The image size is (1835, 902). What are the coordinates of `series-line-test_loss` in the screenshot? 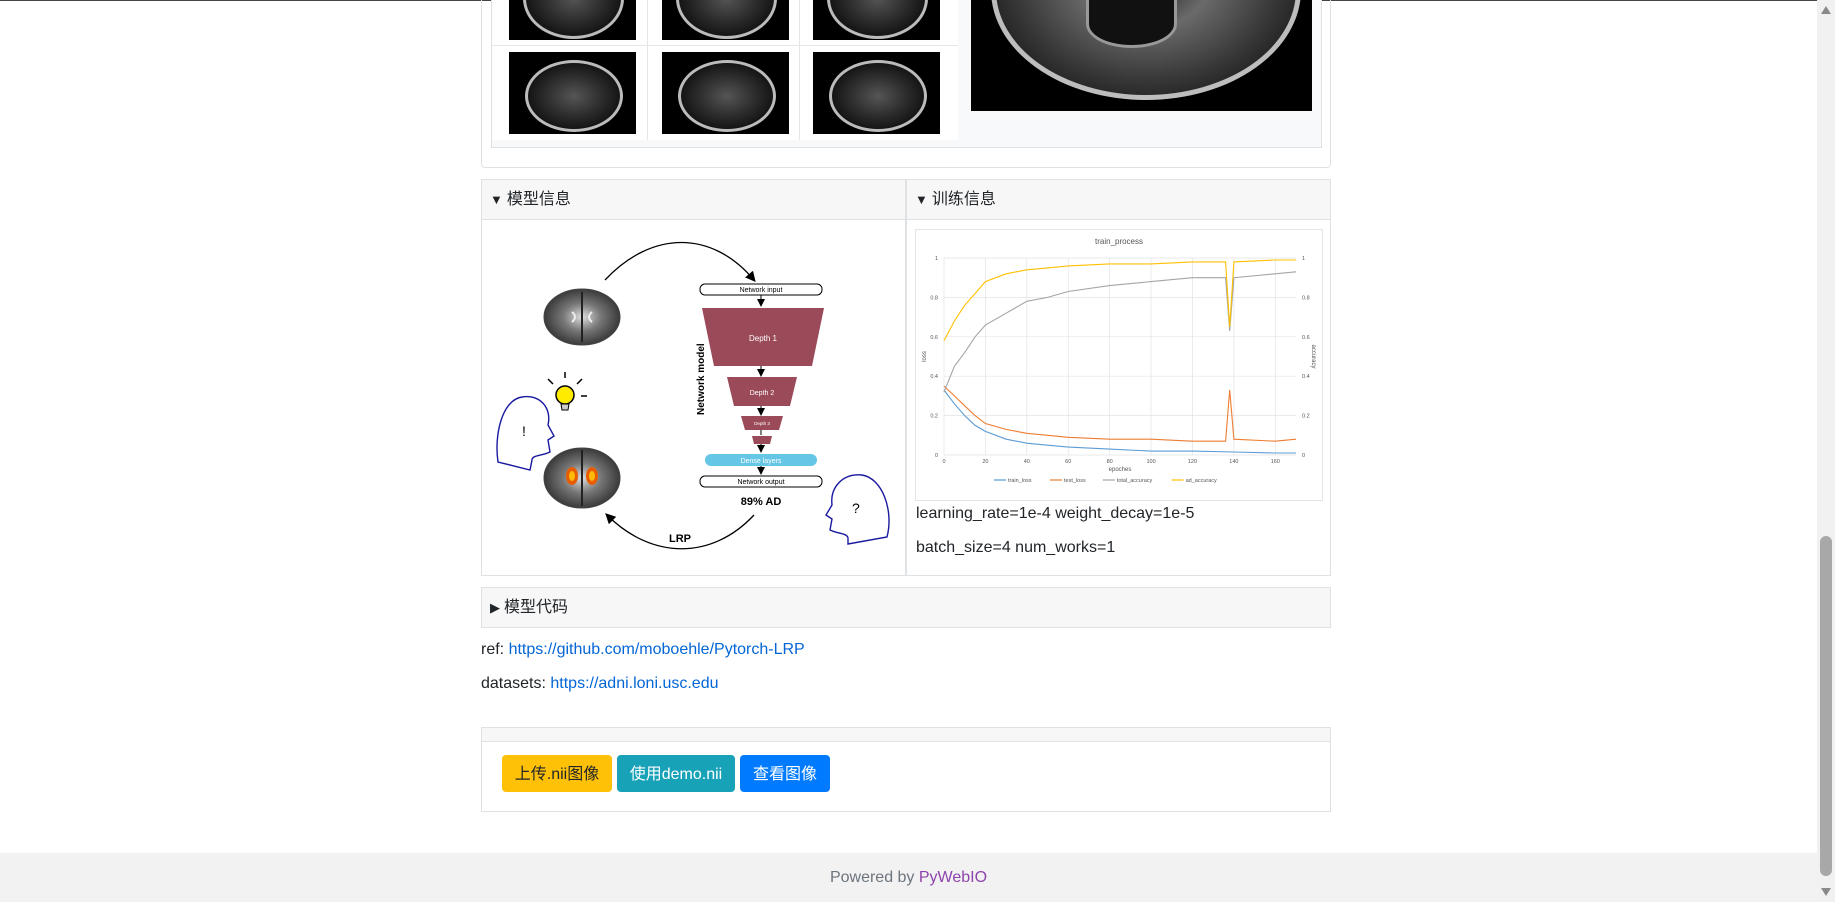 It's located at (1120, 413).